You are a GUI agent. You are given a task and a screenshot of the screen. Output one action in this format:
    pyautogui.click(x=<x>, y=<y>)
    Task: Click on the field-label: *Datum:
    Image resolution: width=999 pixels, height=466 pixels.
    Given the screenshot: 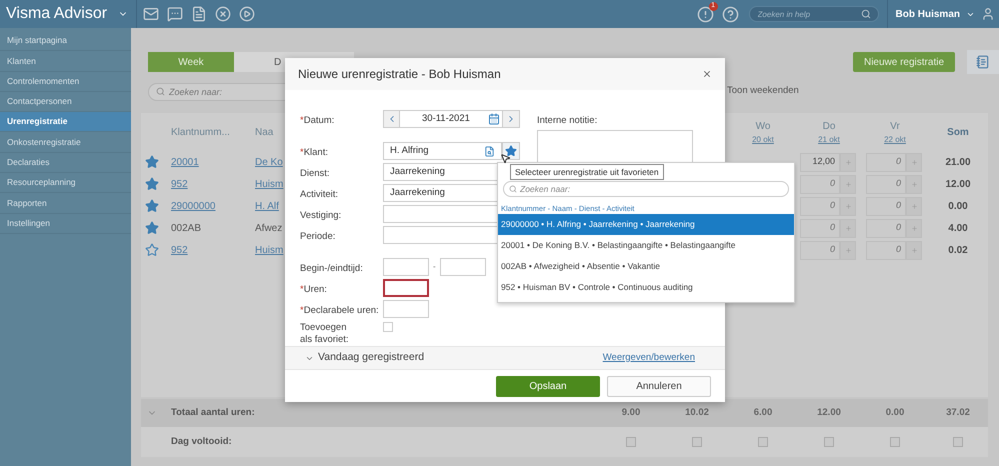 What is the action you would take?
    pyautogui.click(x=317, y=120)
    